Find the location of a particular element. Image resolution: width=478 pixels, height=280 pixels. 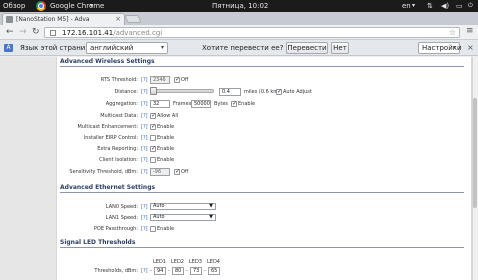

distance-input: 0.4 is located at coordinates (230, 92).